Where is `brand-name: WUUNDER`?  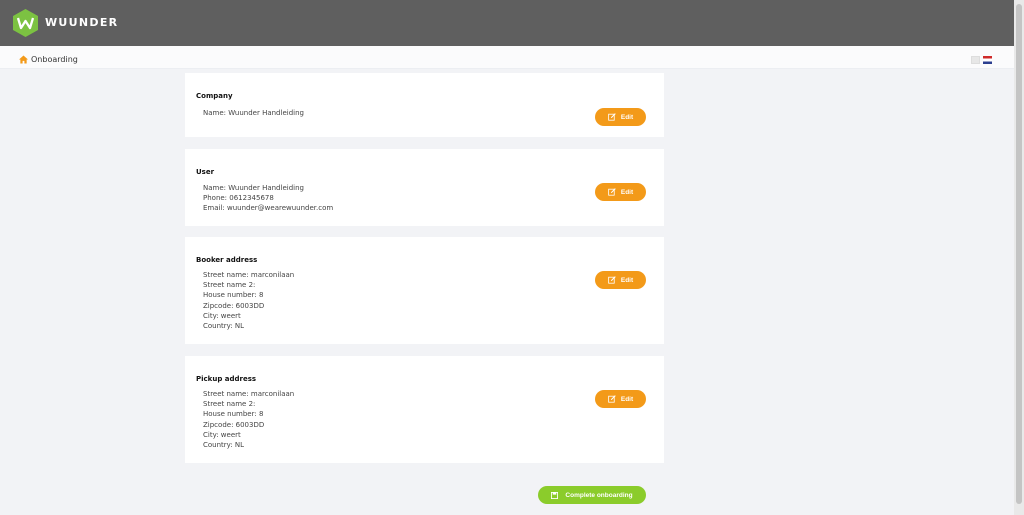 brand-name: WUUNDER is located at coordinates (82, 22).